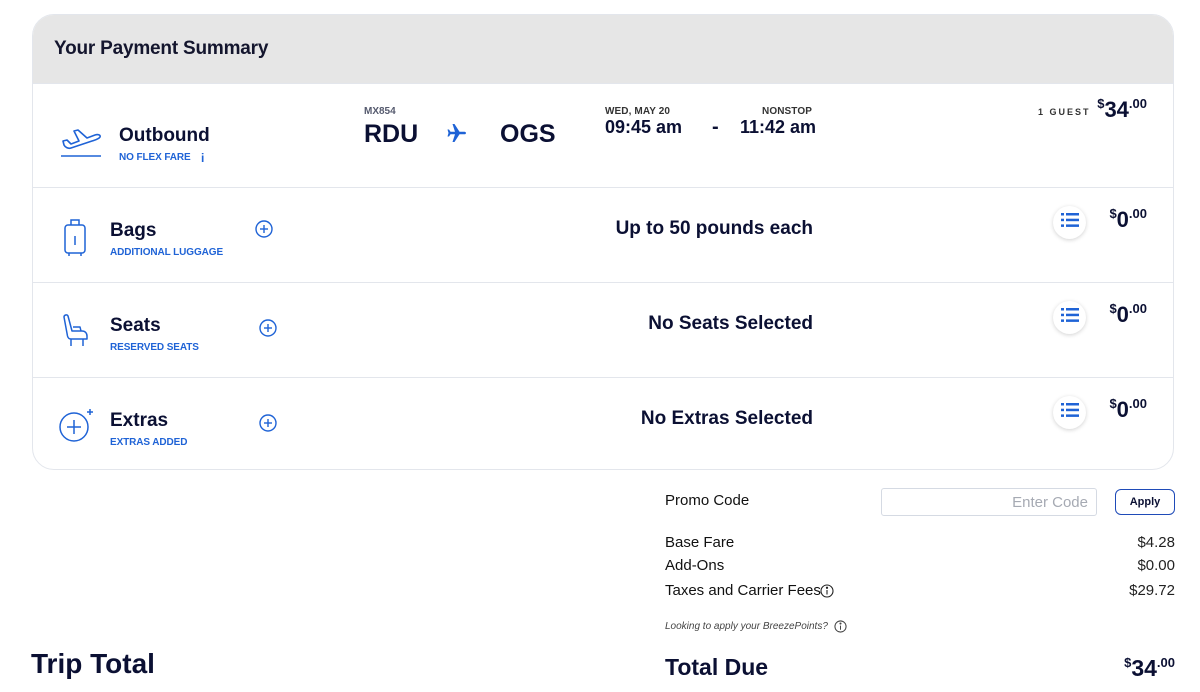  What do you see at coordinates (1128, 409) in the screenshot?
I see `extras-price: $0.00` at bounding box center [1128, 409].